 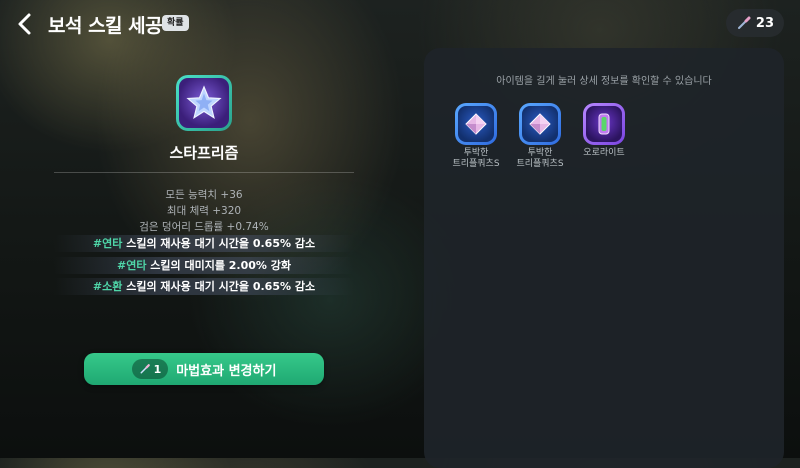 I want to click on effect-line: #연타 스킬의 재사용 대기 시간을 0.65% 감소, so click(x=204, y=243).